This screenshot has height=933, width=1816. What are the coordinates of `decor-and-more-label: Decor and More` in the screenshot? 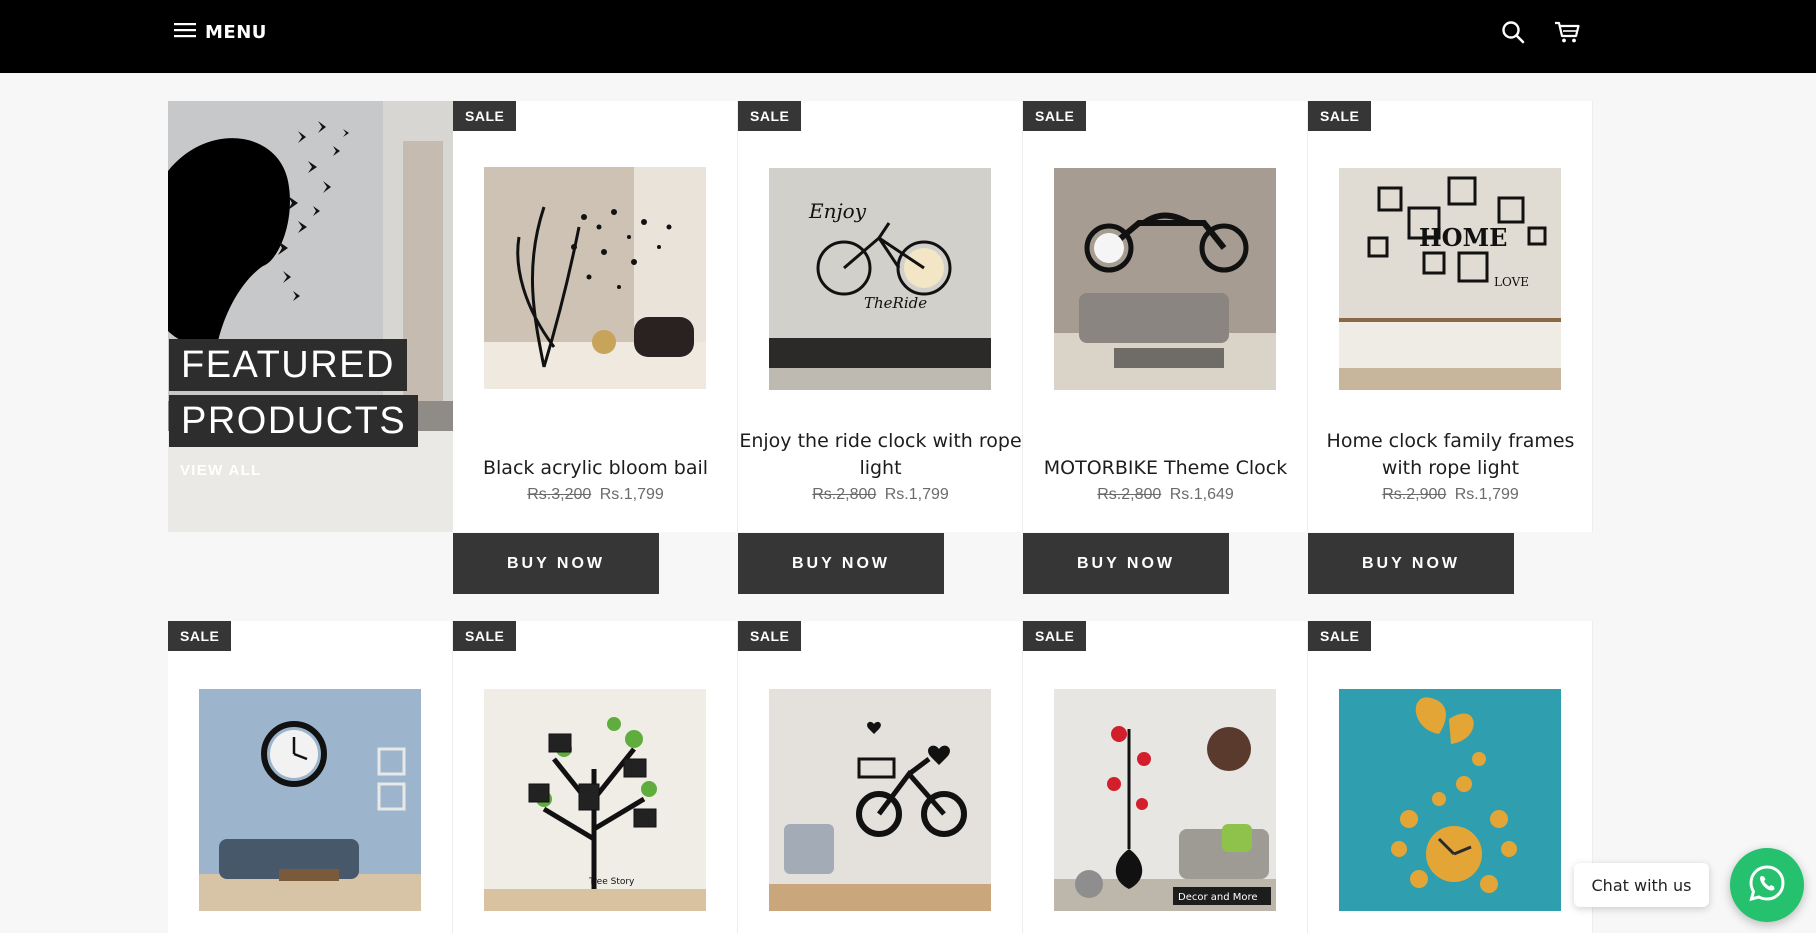 It's located at (1218, 897).